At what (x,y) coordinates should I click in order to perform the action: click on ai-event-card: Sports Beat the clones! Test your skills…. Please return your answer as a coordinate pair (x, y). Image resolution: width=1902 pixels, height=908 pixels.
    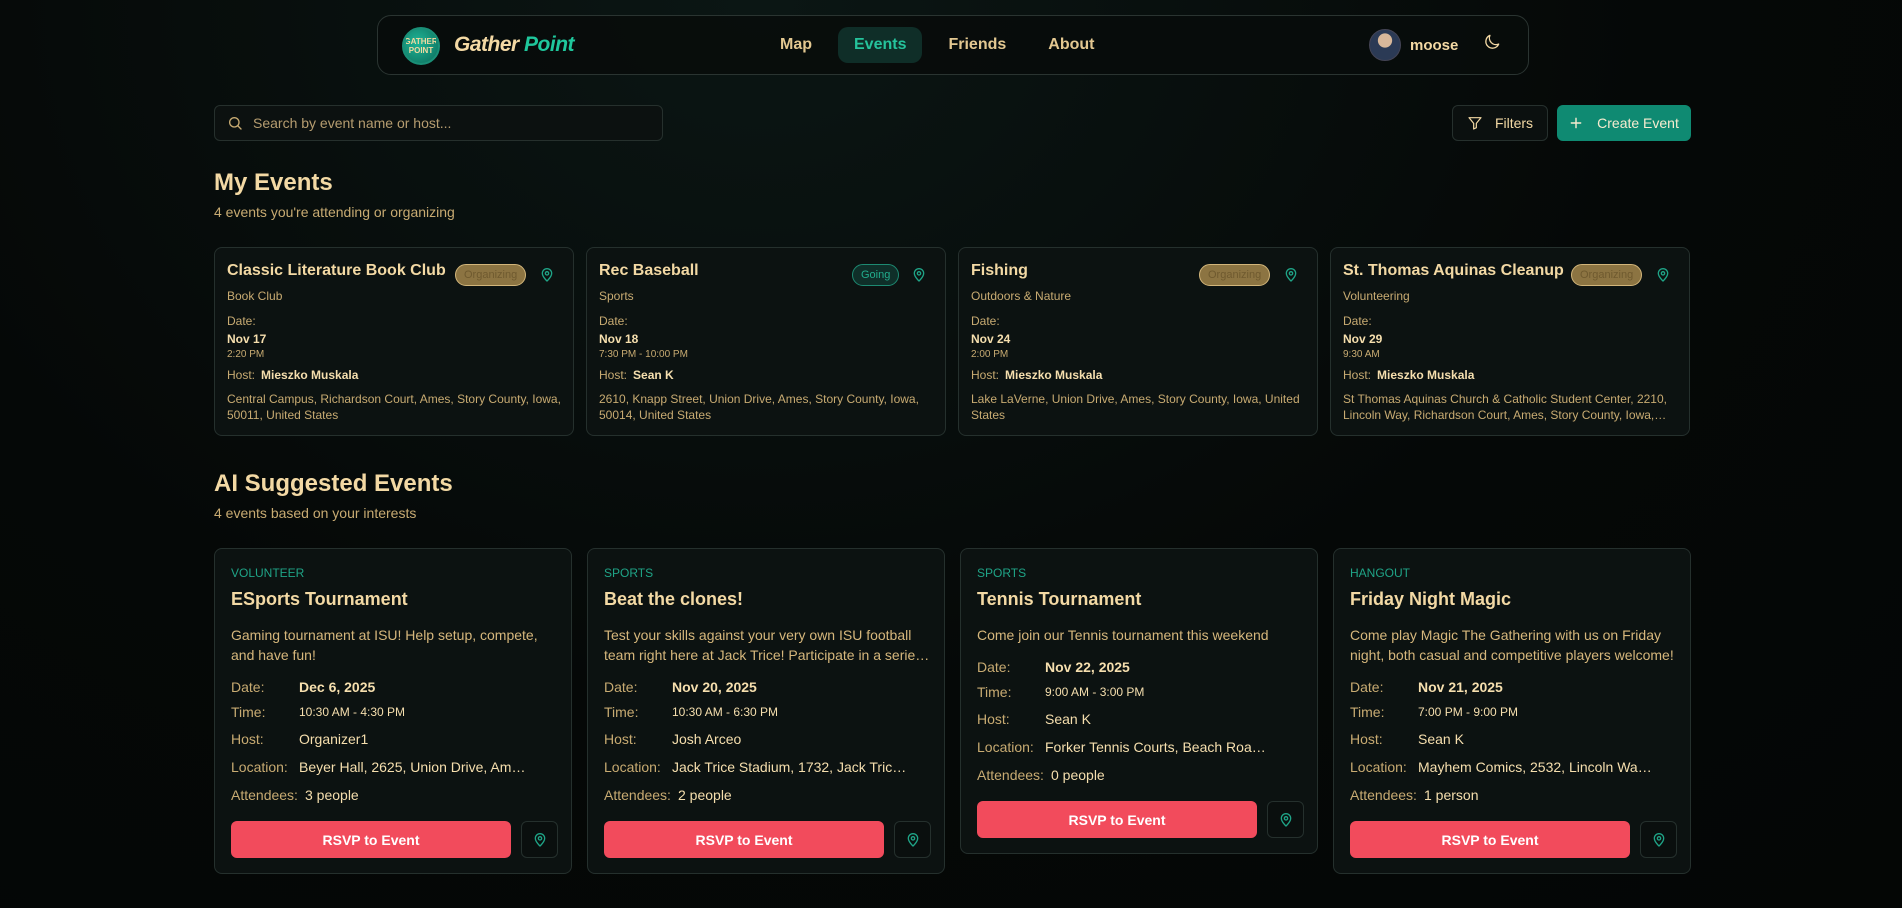
    Looking at the image, I should click on (766, 711).